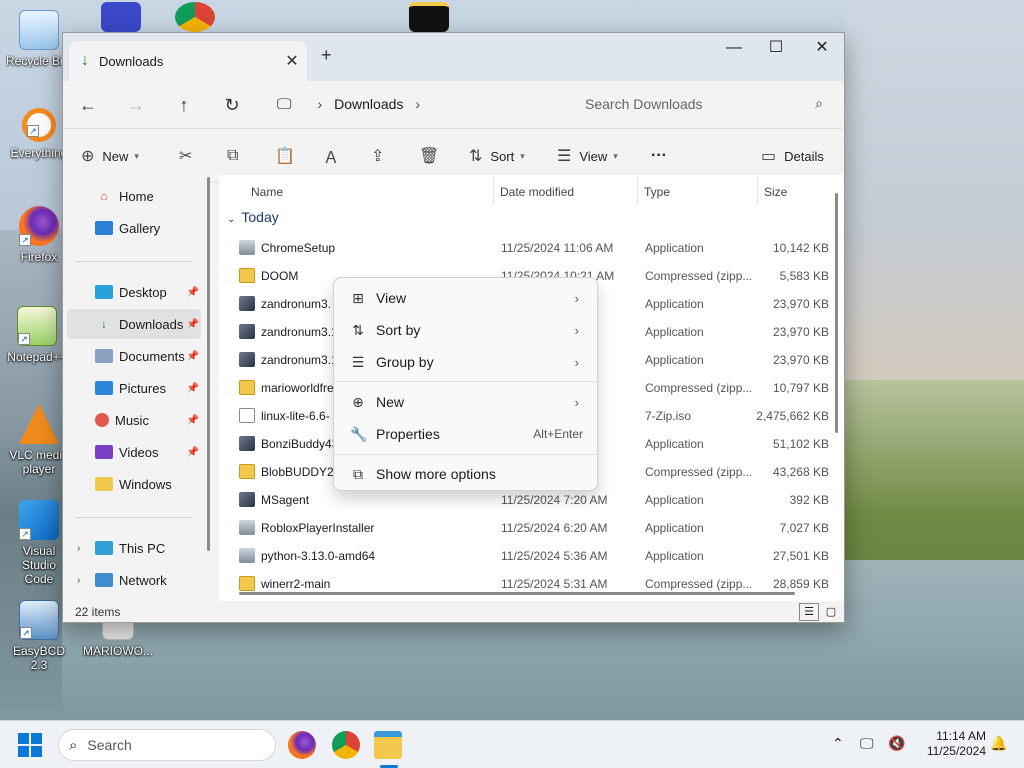 The image size is (1024, 768). I want to click on sidebar-item-downloads: ↓ Downloads 📌, so click(134, 324).